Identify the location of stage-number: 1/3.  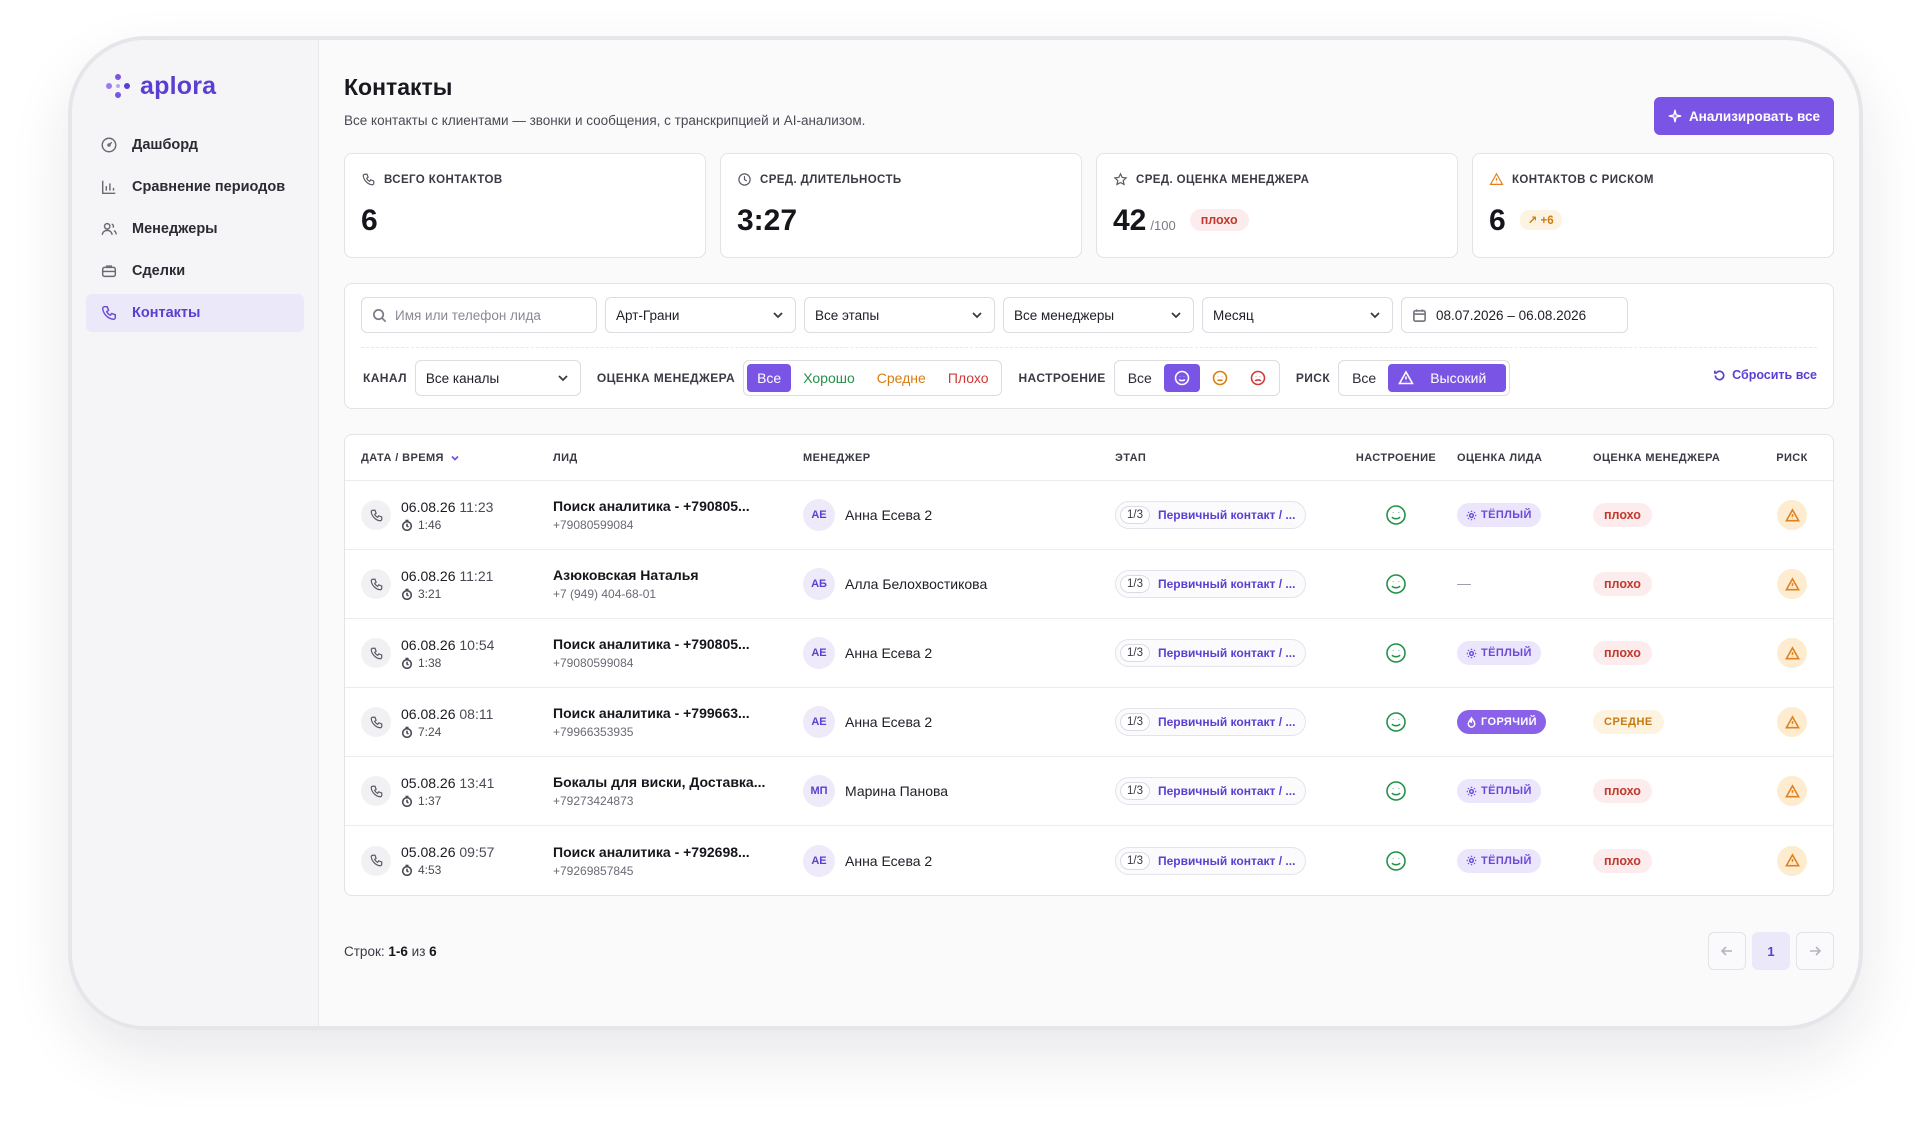
(1135, 515).